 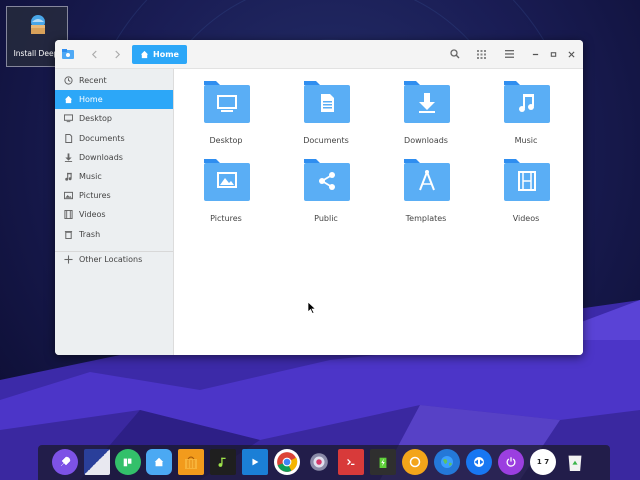 I want to click on sidebar-item-documents: Documents, so click(x=114, y=138).